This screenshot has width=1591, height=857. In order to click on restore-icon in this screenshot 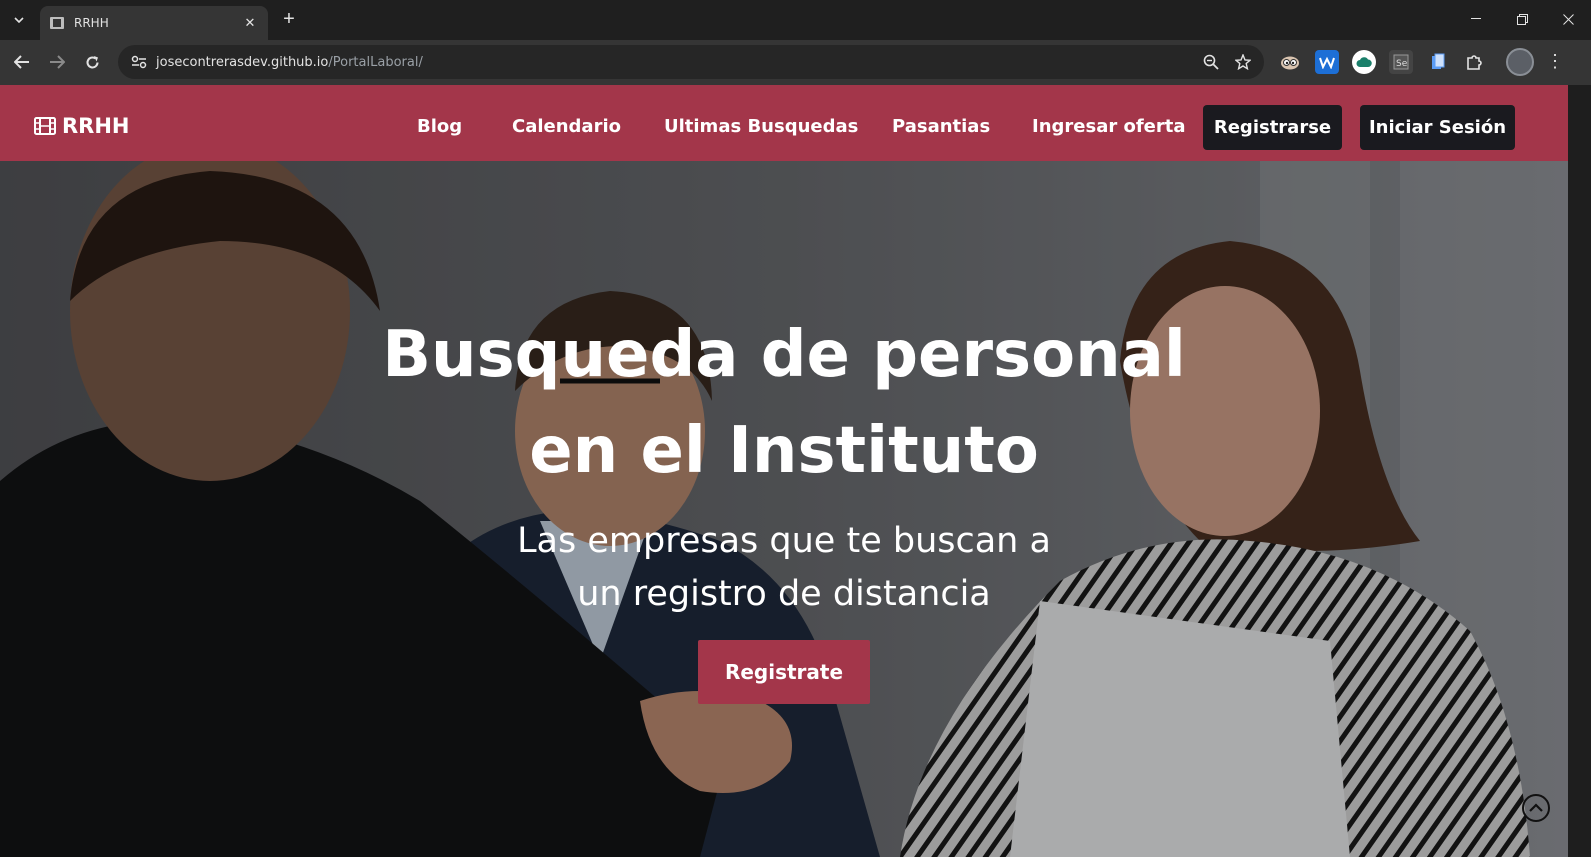, I will do `click(1522, 19)`.